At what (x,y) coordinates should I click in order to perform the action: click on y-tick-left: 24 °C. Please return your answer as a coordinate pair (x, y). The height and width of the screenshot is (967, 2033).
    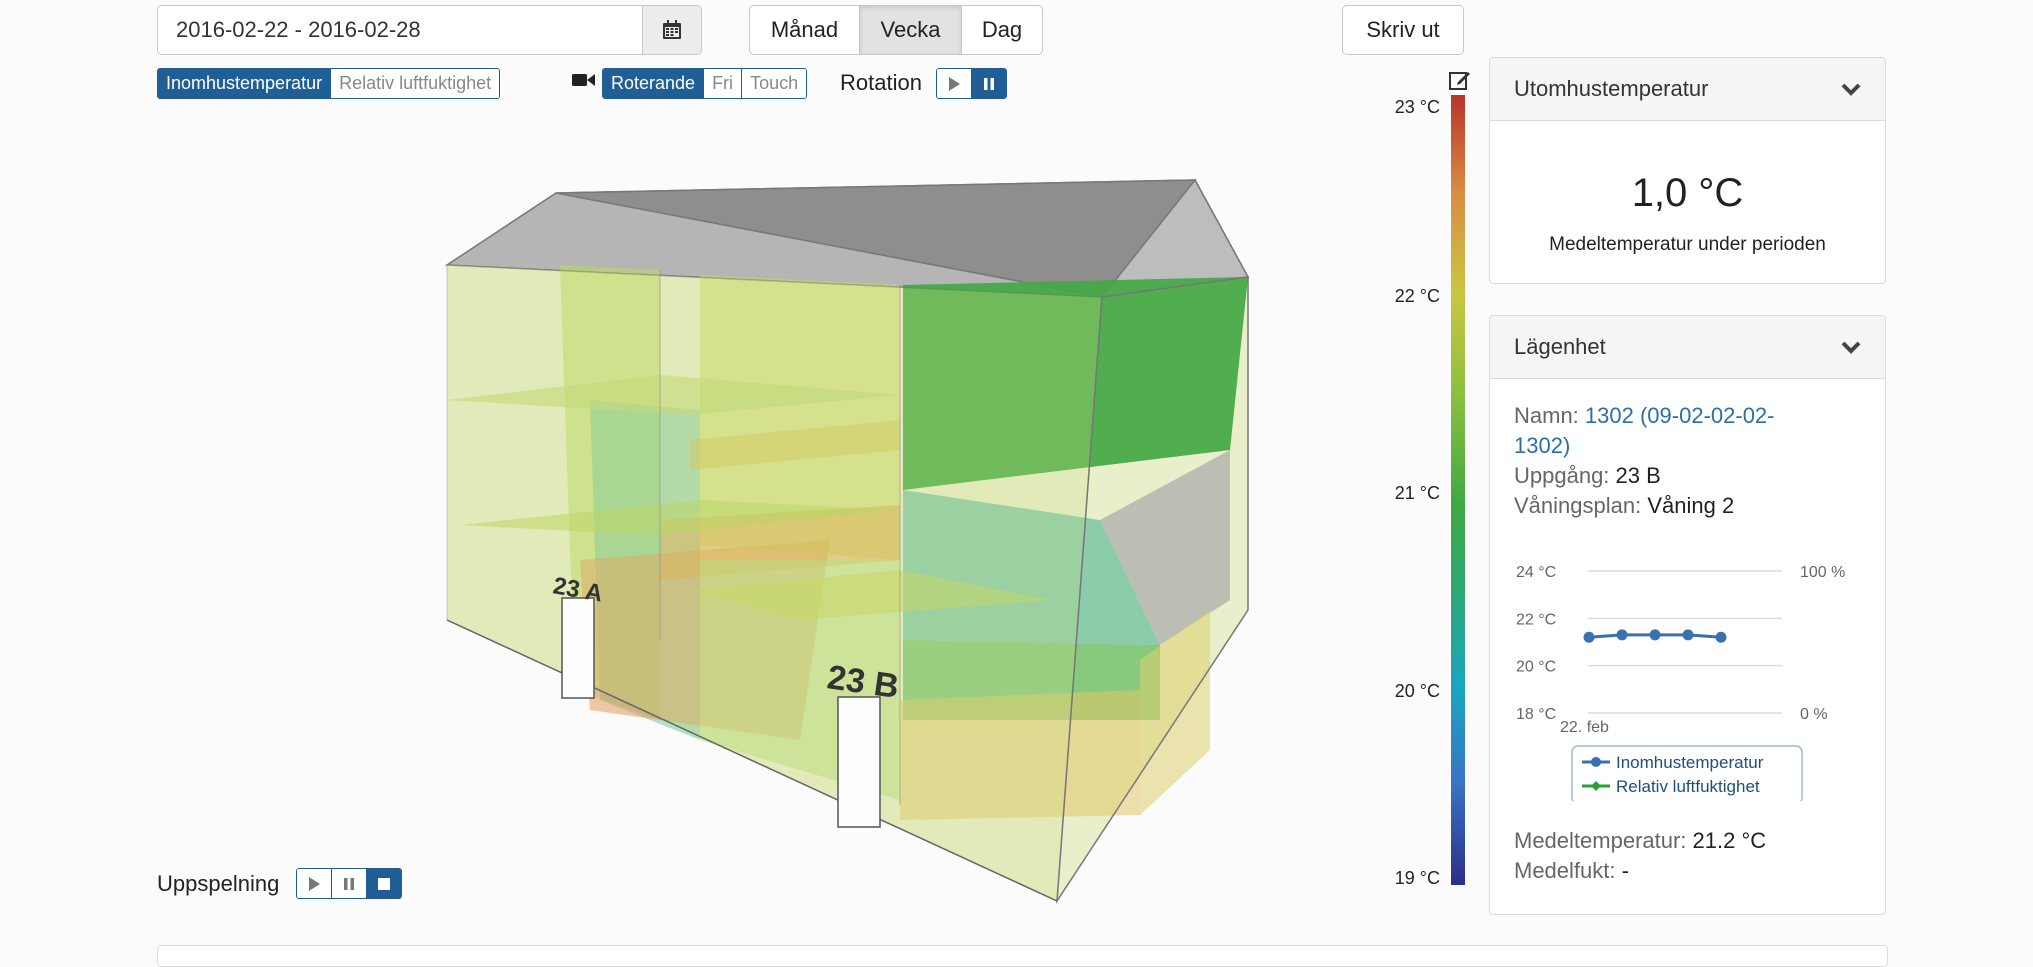
    Looking at the image, I should click on (1536, 572).